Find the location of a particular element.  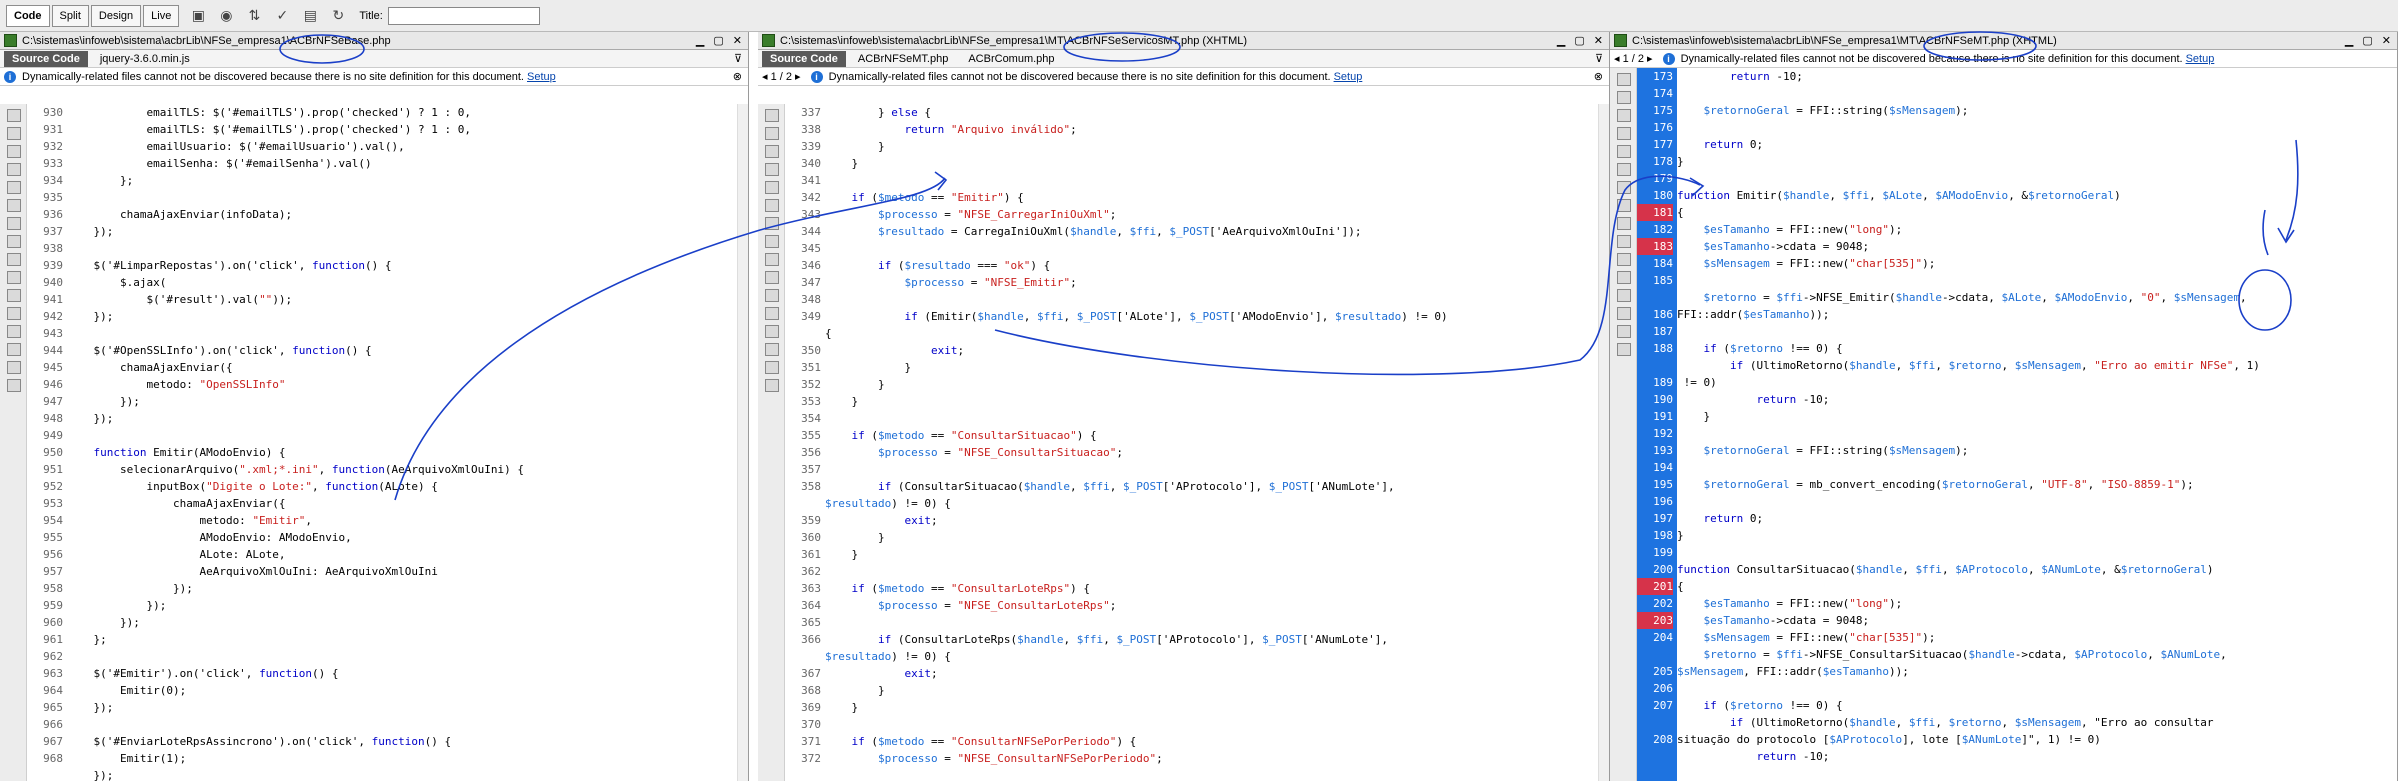

restore-icon: ▢ is located at coordinates (718, 40).